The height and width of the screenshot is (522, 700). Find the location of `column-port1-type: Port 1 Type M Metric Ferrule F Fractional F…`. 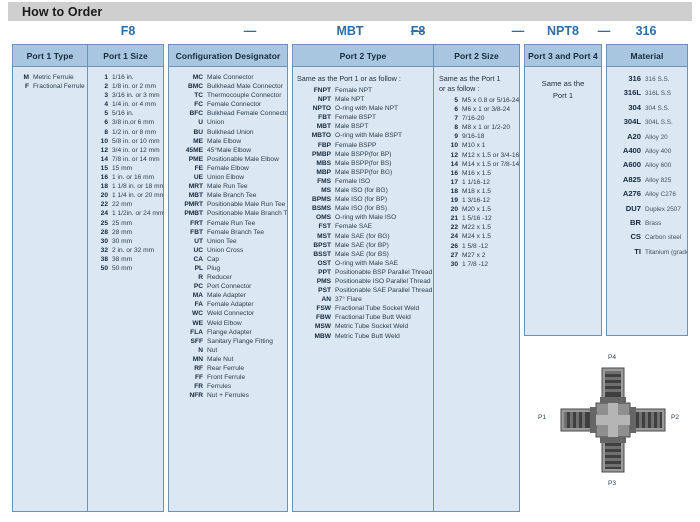

column-port1-type: Port 1 Type M Metric Ferrule F Fractional F… is located at coordinates (50, 278).